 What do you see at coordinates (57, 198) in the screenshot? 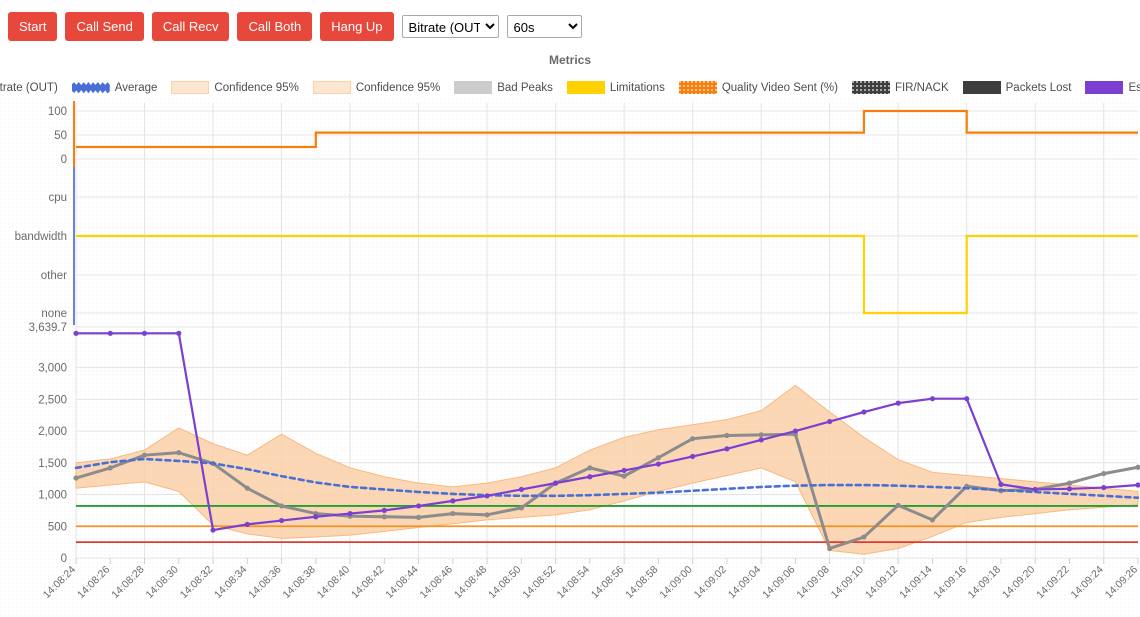
I see `y-tick-upper: cpu` at bounding box center [57, 198].